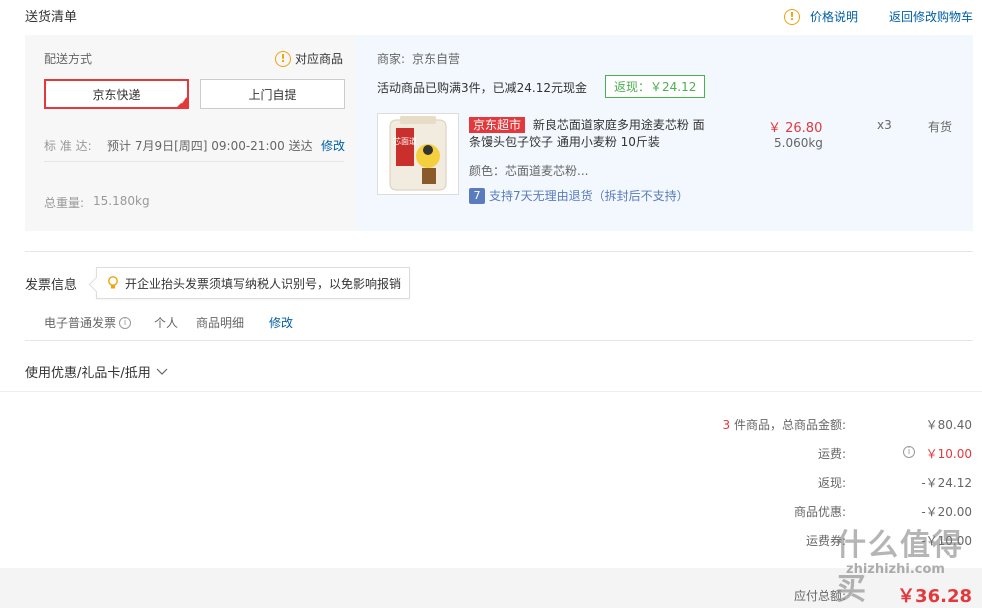 This screenshot has width=982, height=608. I want to click on price-note-link: ! 价格说明, so click(821, 16).